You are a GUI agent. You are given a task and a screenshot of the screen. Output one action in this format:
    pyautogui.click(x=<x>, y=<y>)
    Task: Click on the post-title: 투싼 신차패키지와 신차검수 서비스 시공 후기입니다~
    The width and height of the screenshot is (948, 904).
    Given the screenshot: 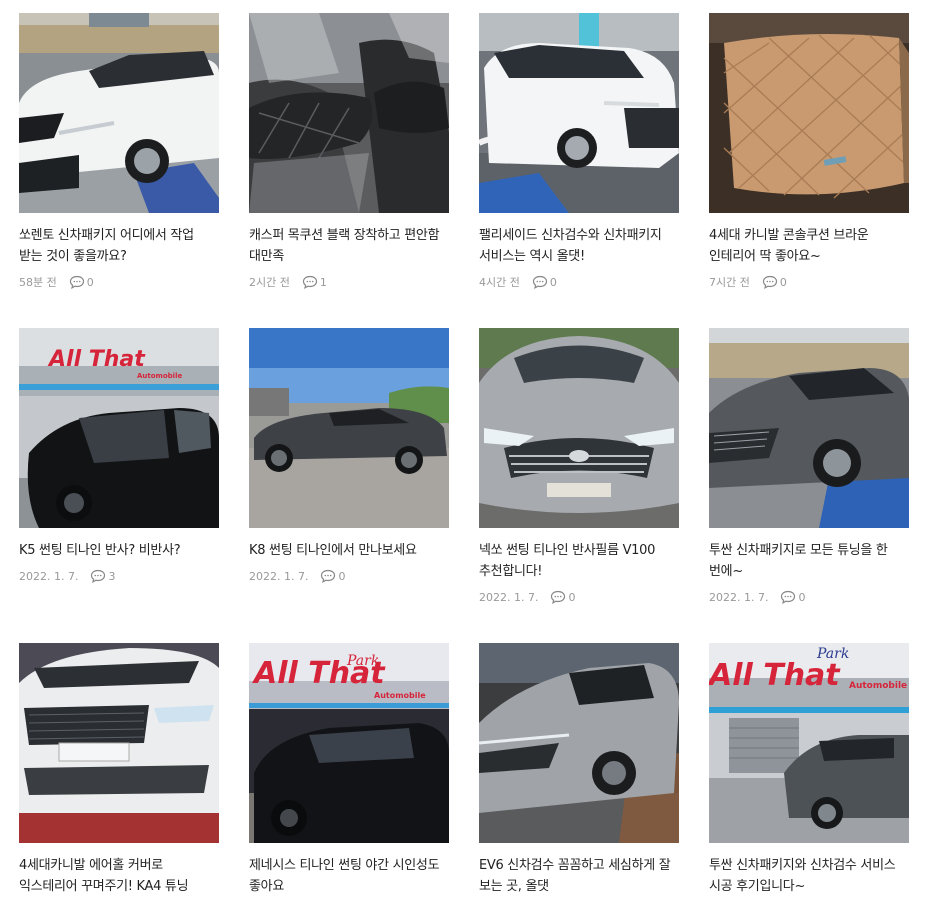 What is the action you would take?
    pyautogui.click(x=809, y=876)
    